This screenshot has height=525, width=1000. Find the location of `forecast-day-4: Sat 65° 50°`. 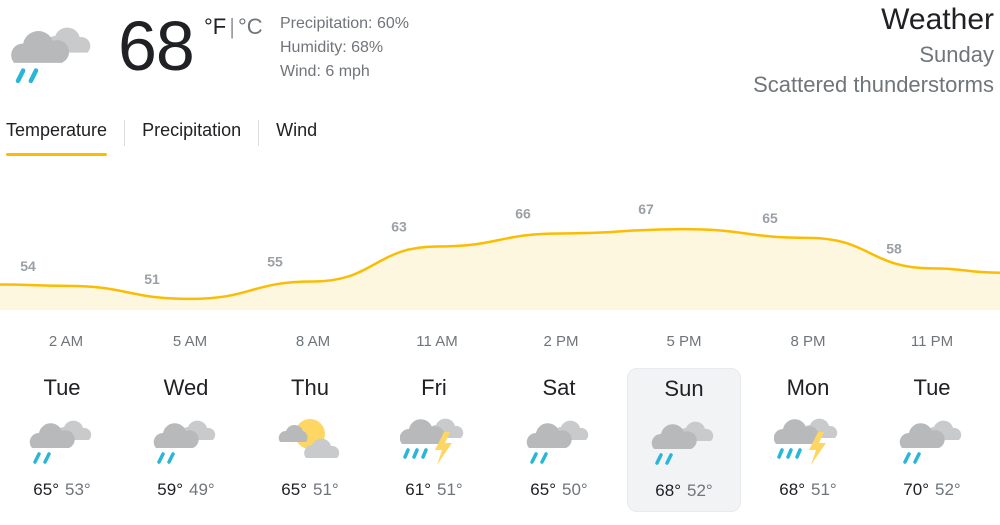

forecast-day-4: Sat 65° 50° is located at coordinates (559, 439).